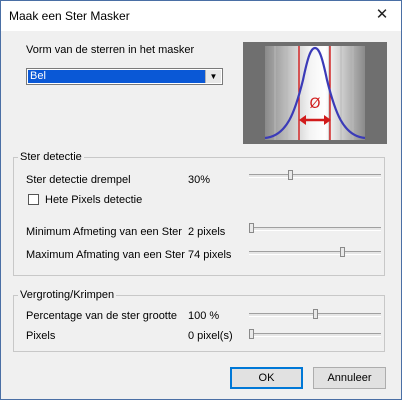 Image resolution: width=404 pixels, height=402 pixels. What do you see at coordinates (315, 253) in the screenshot?
I see `max-size-slider-track` at bounding box center [315, 253].